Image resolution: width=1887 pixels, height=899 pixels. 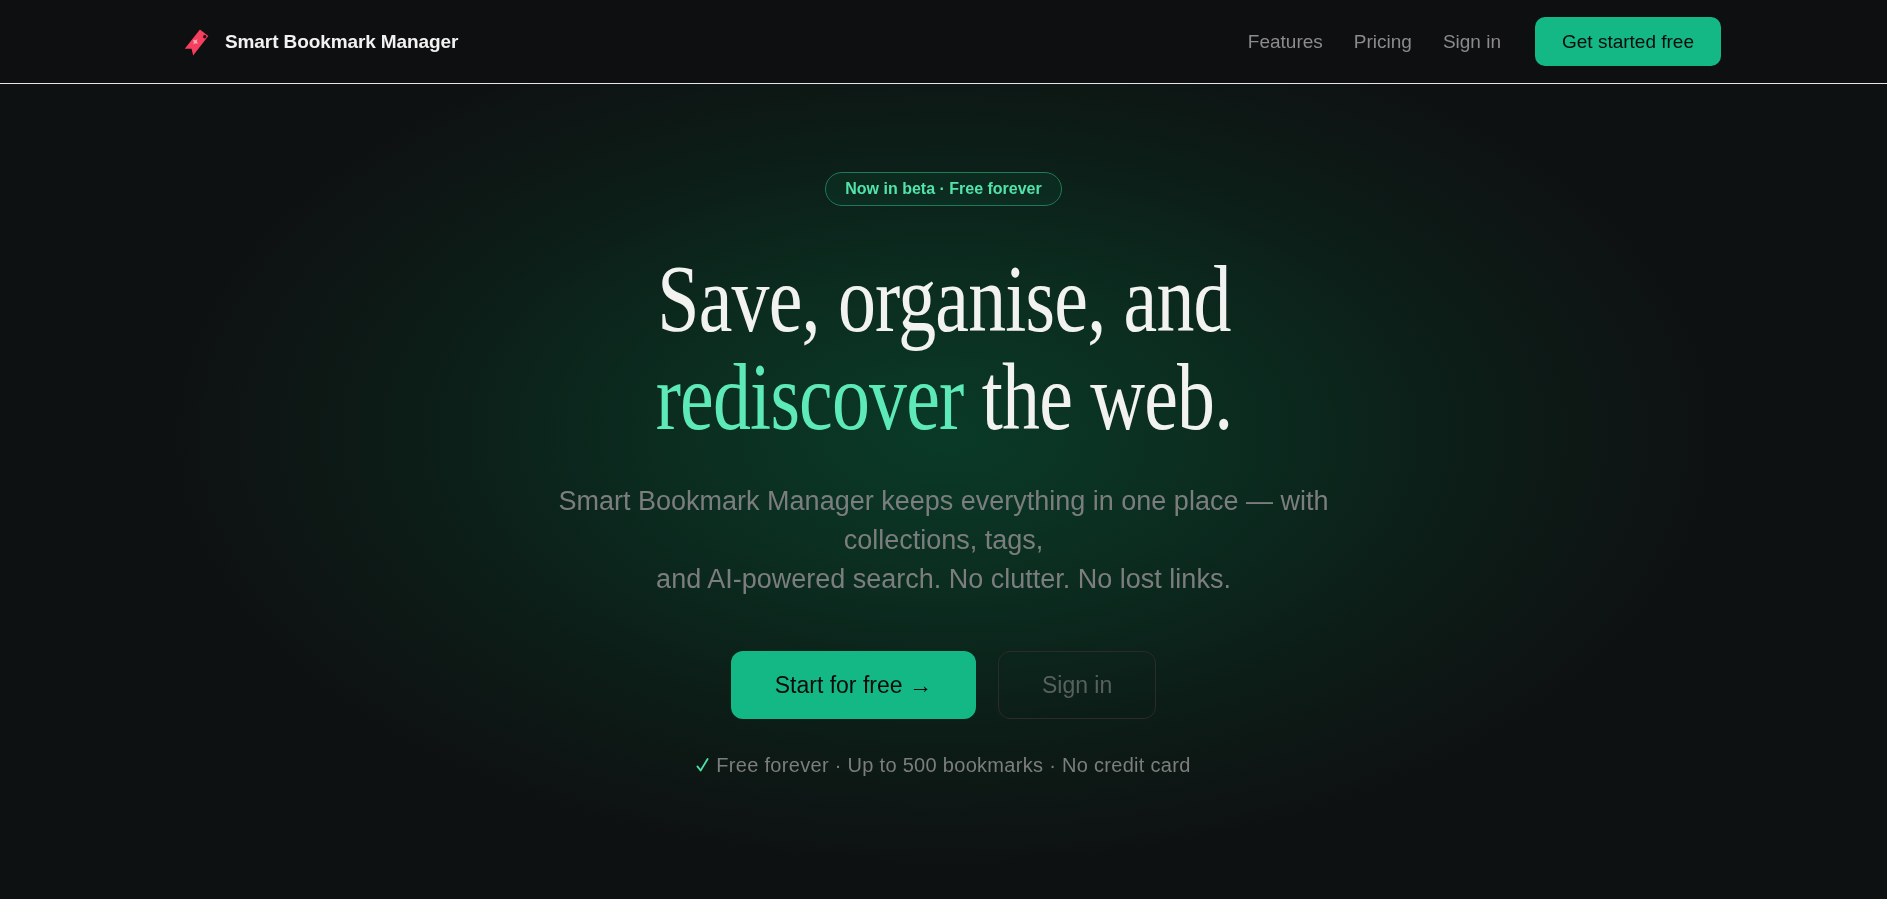 I want to click on beta-badge: Now in beta · Free forever, so click(x=943, y=189).